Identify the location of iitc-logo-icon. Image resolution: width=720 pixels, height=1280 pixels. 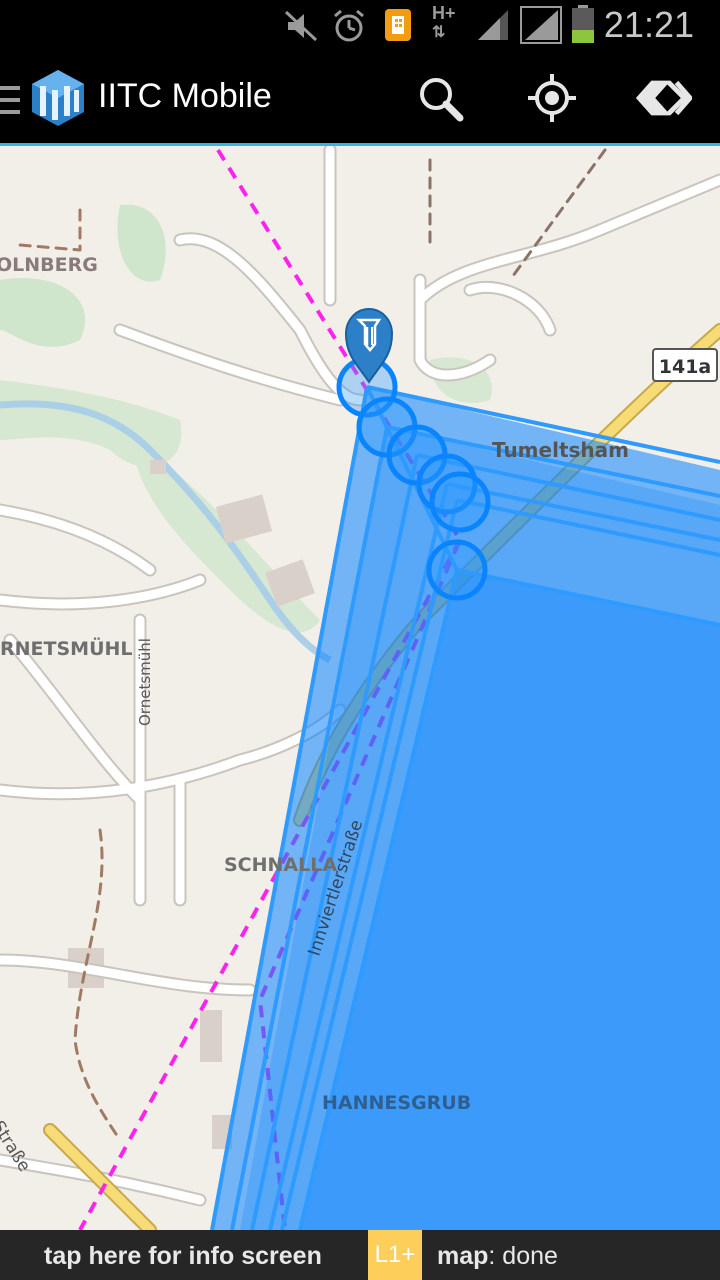
(58, 98).